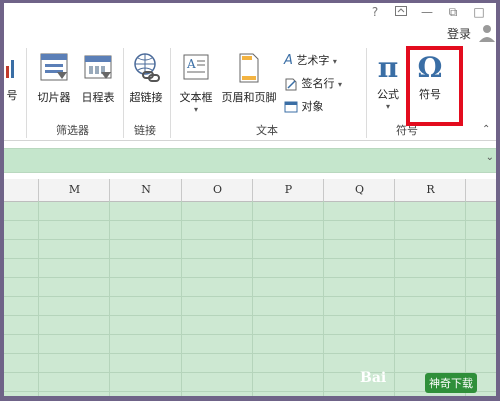  I want to click on watermark-text: Bai, so click(373, 378).